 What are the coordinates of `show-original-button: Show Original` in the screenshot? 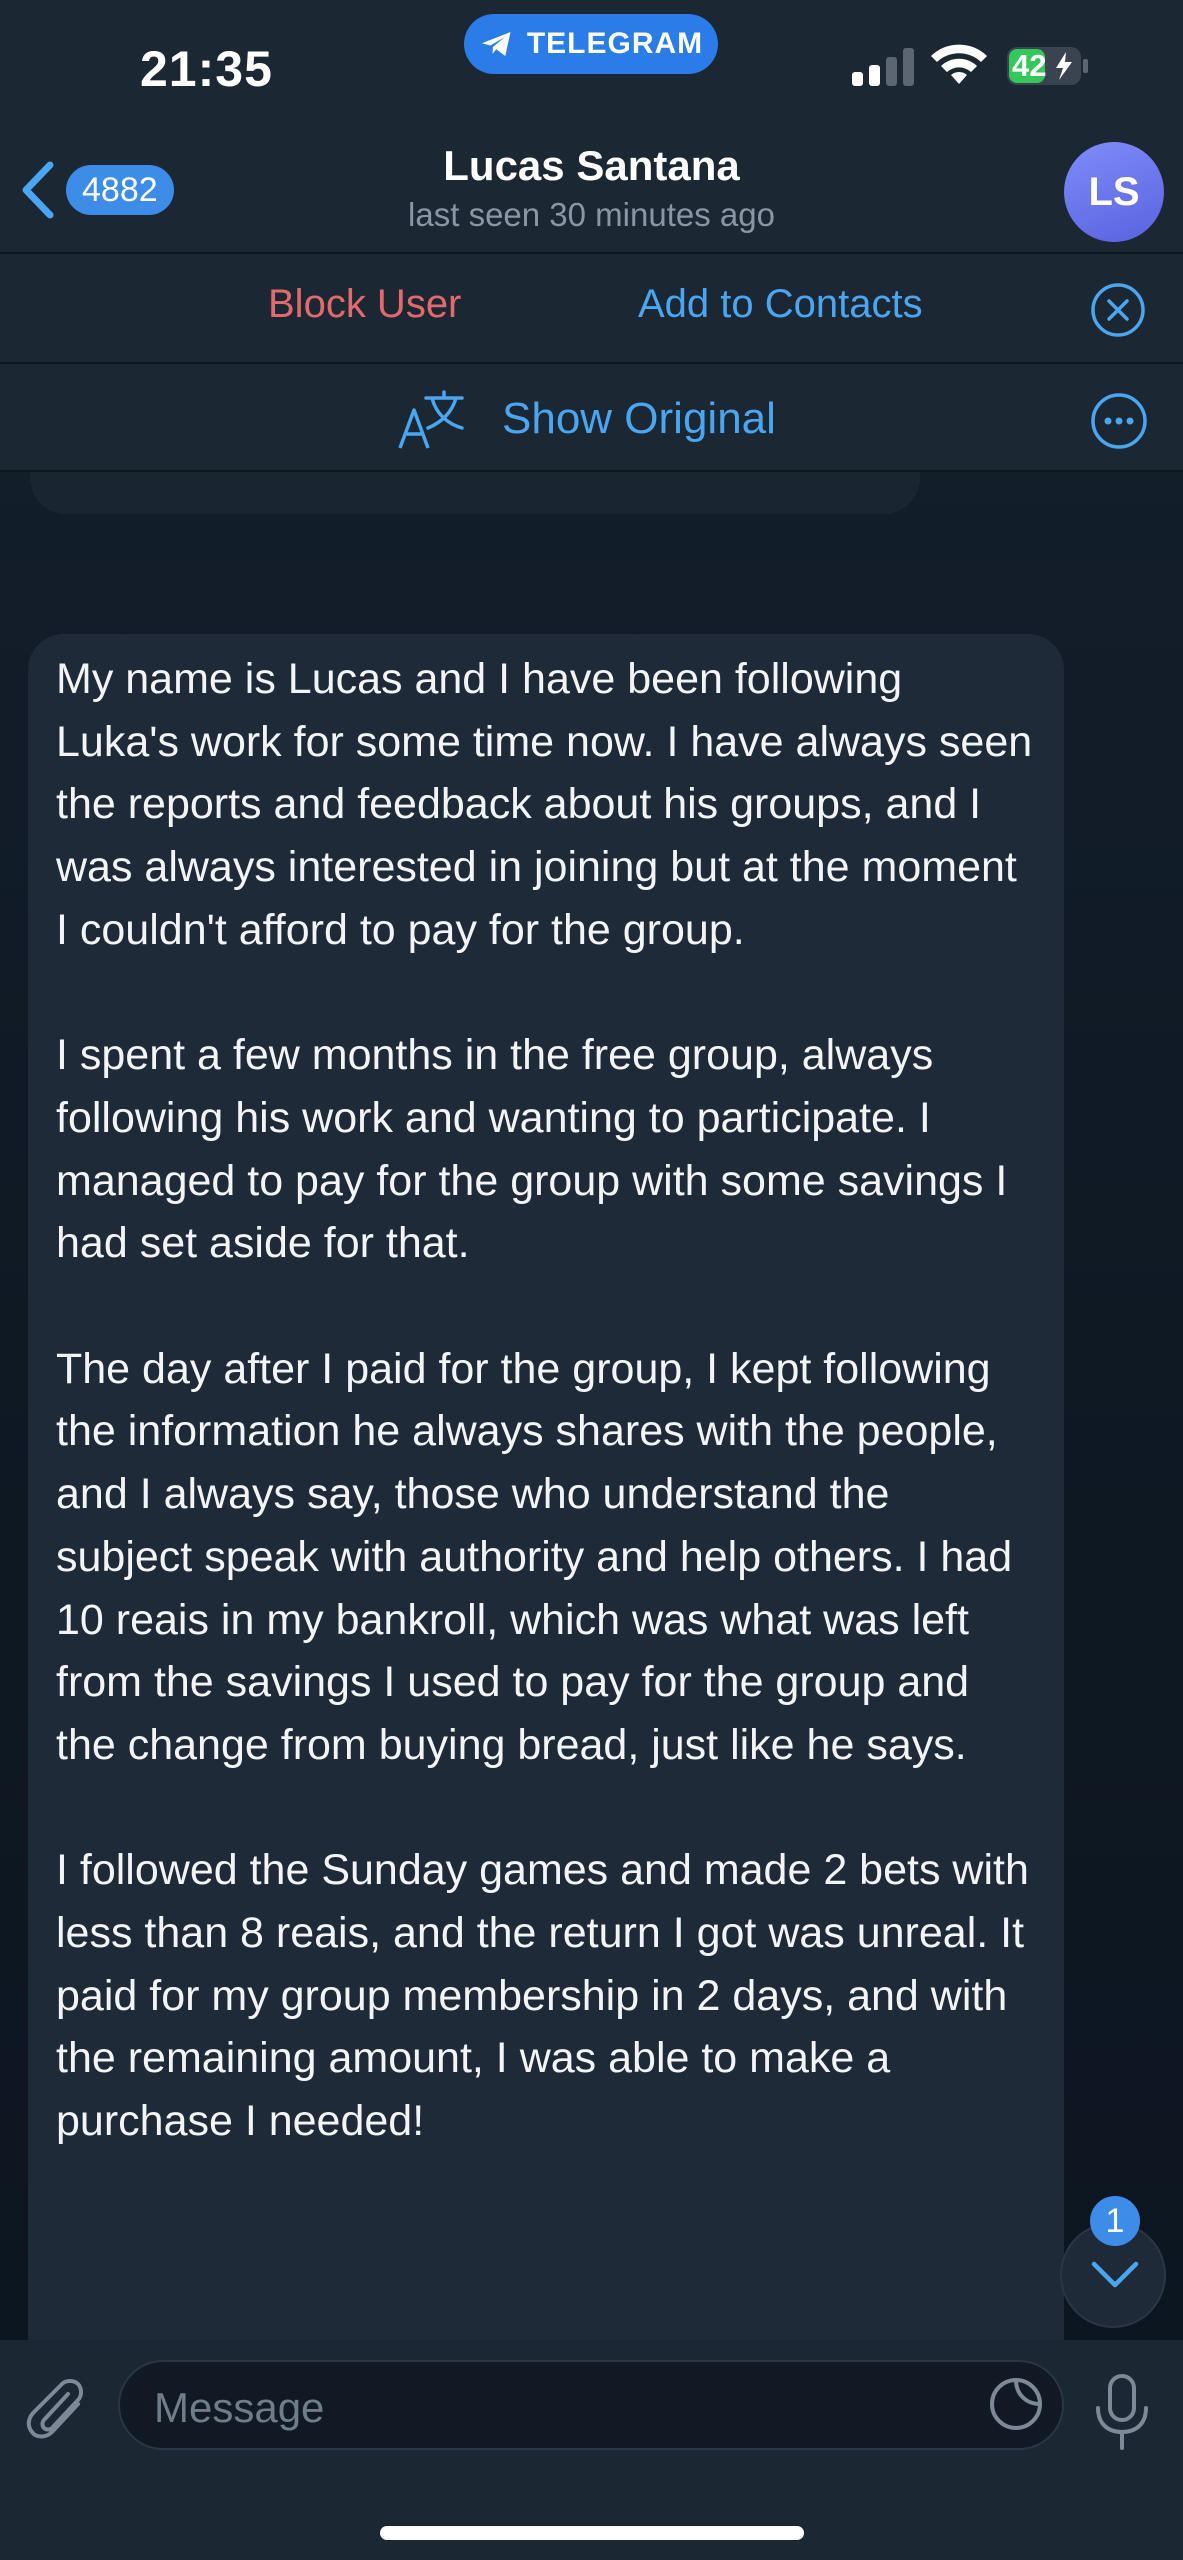 It's located at (639, 419).